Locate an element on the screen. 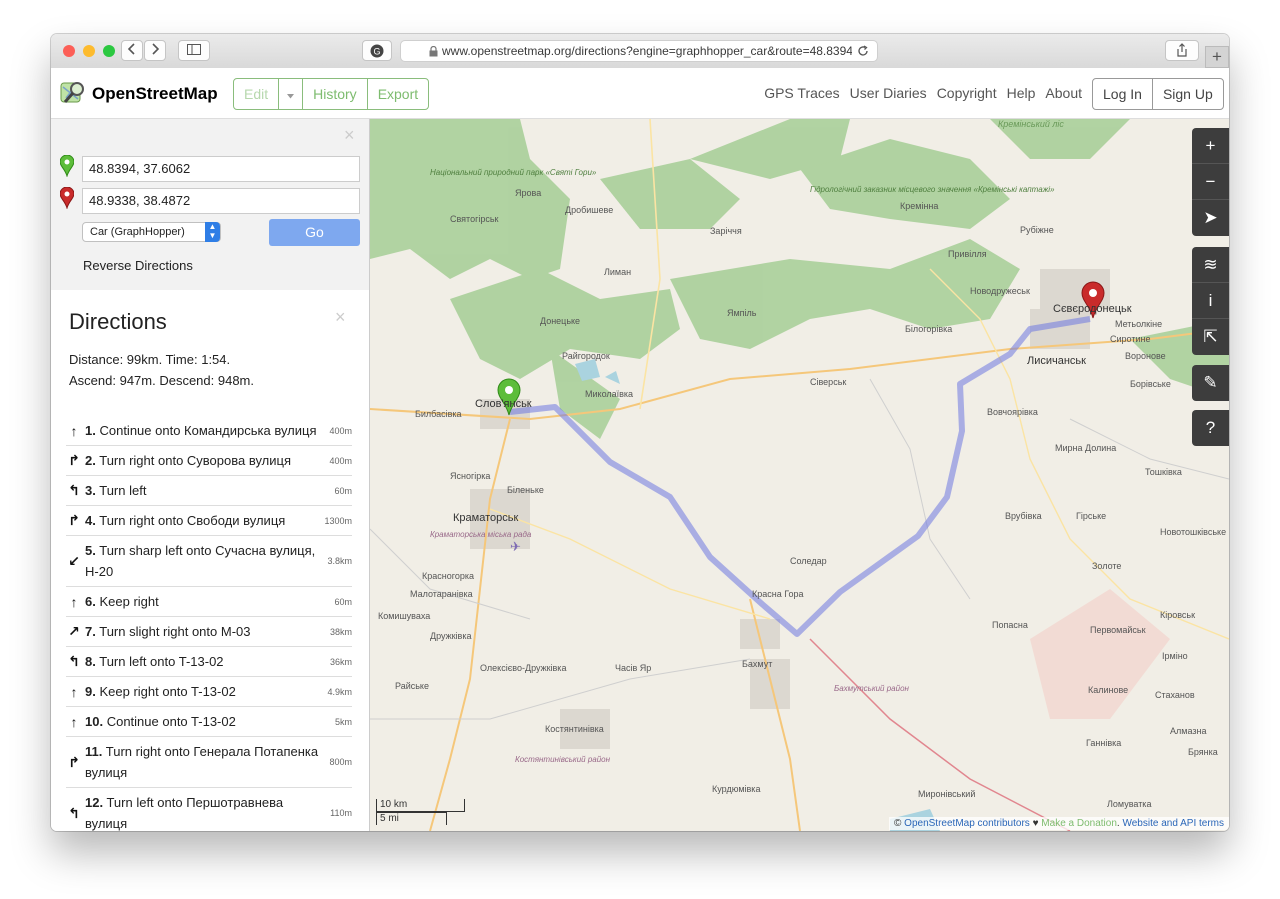 The height and width of the screenshot is (899, 1280). step-distance: 4.9km is located at coordinates (339, 691).